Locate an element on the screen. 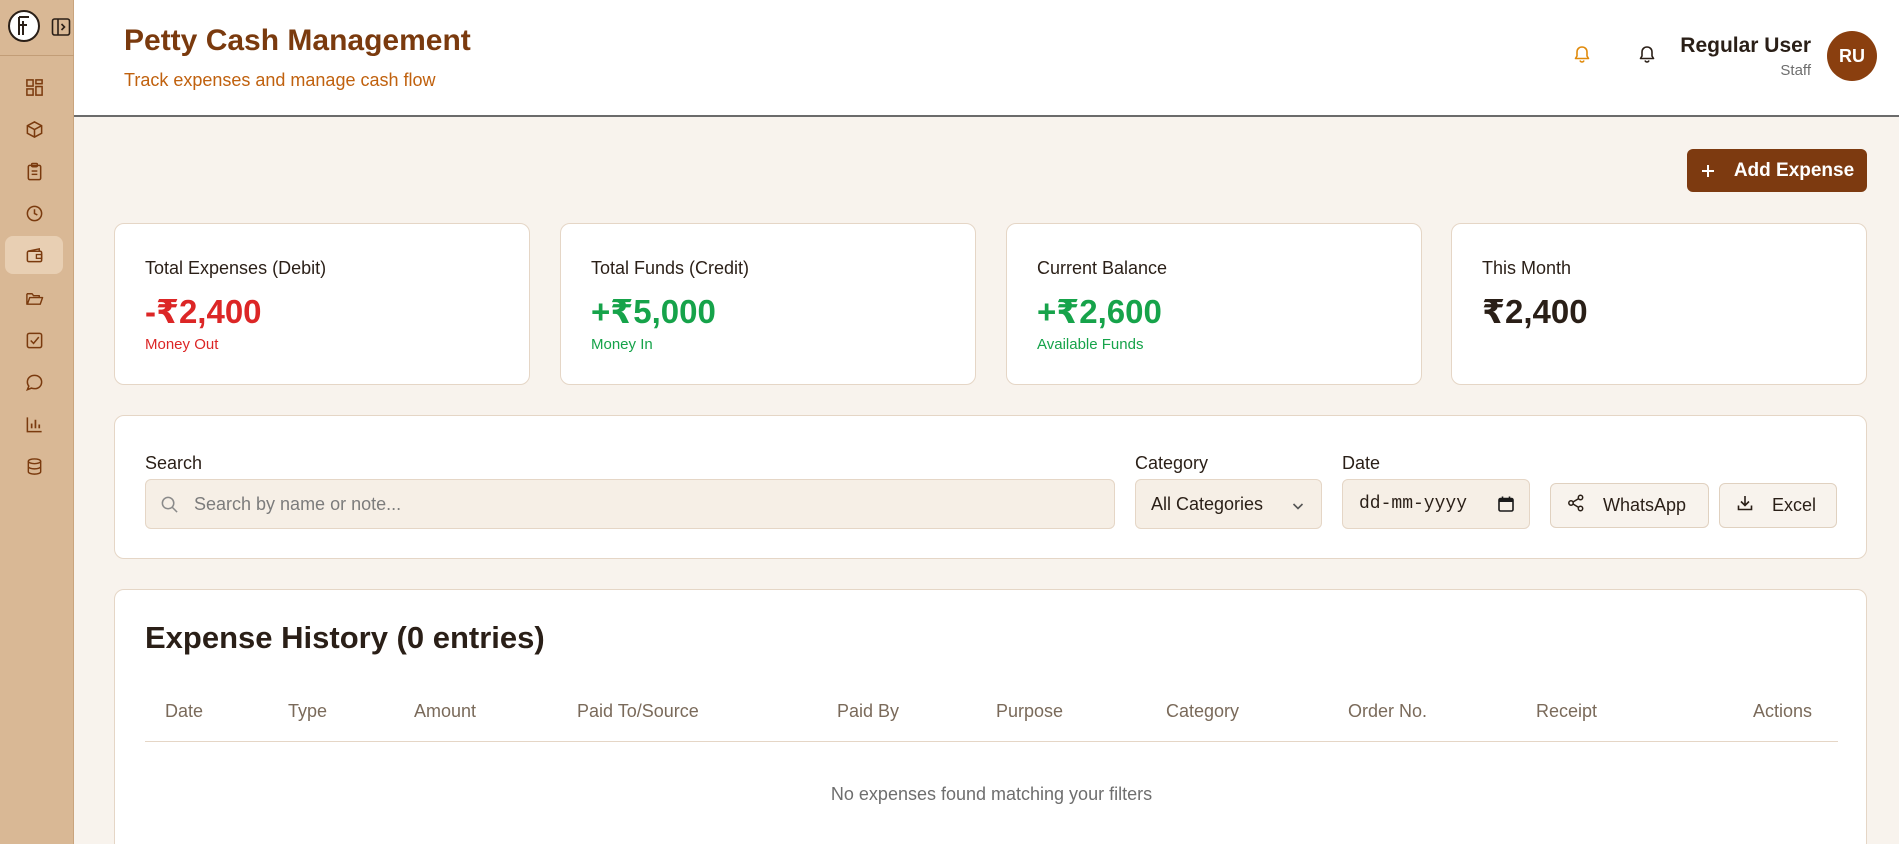 The image size is (1899, 844). category-select: All Categories is located at coordinates (1228, 504).